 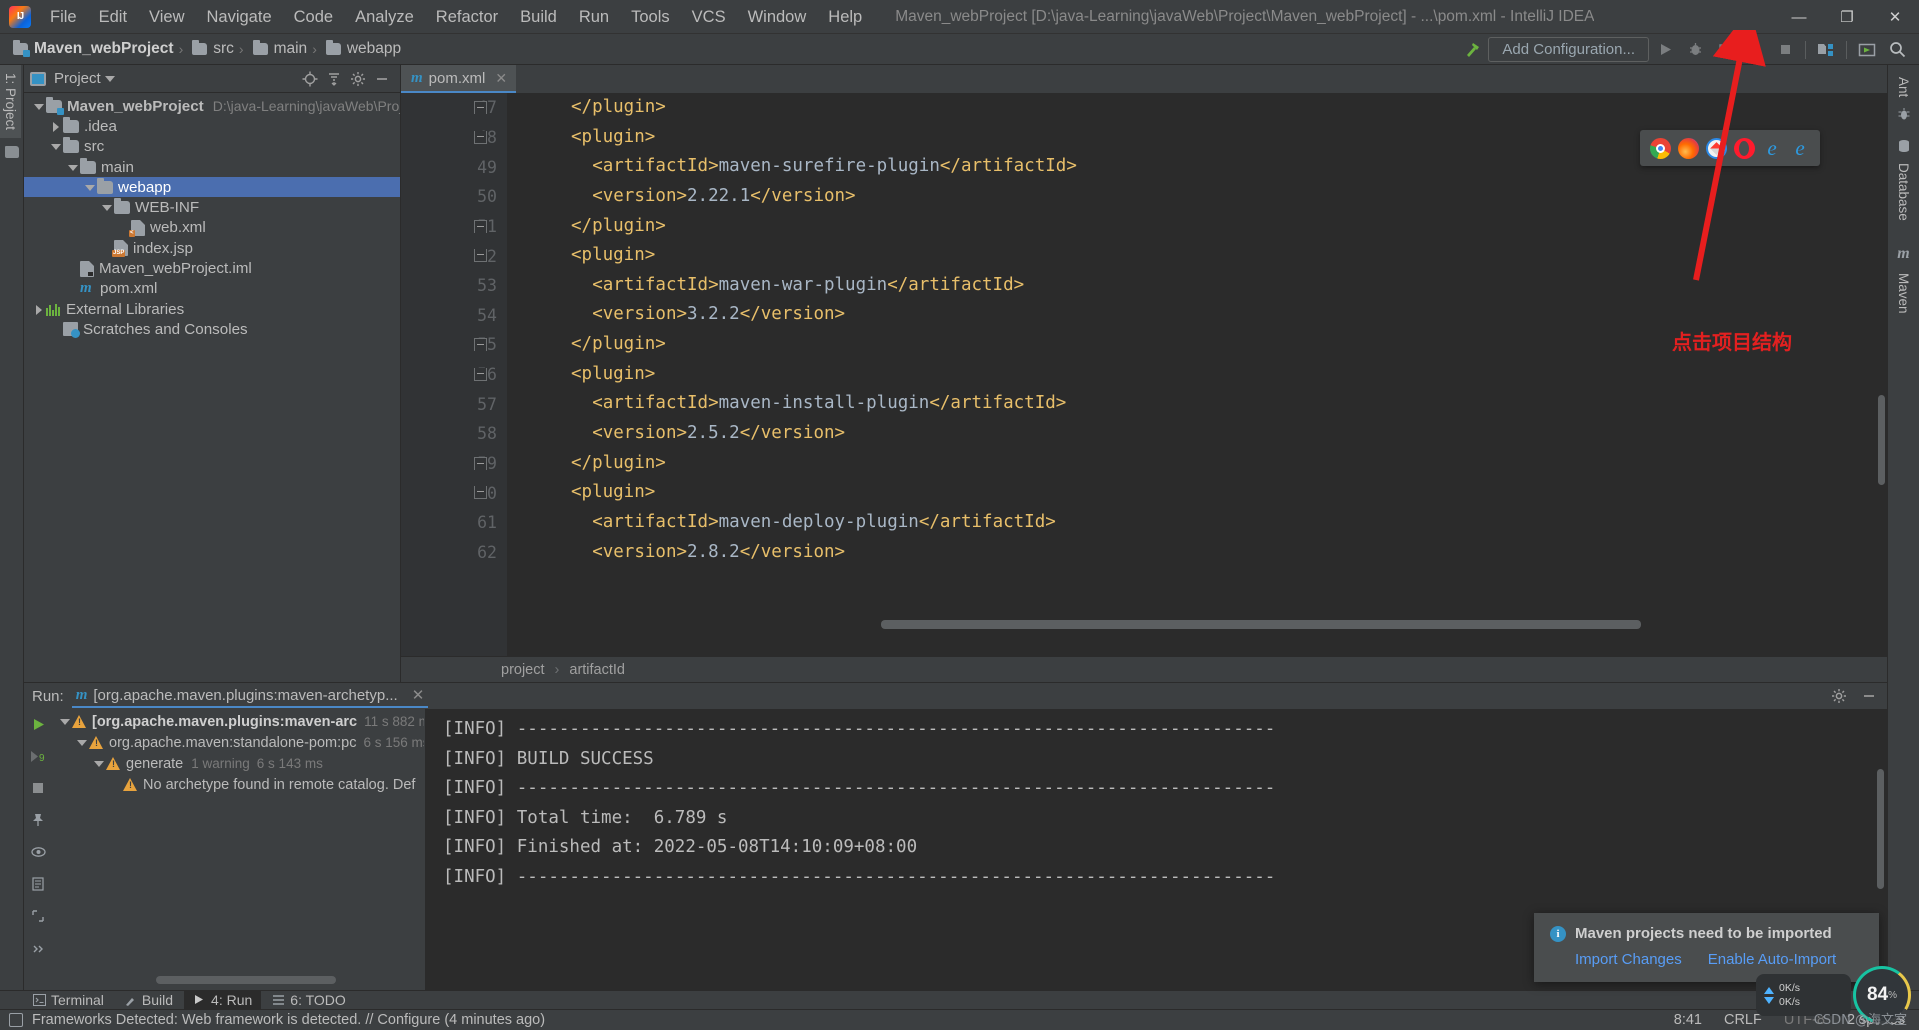 What do you see at coordinates (310, 79) in the screenshot?
I see `locate-file-icon` at bounding box center [310, 79].